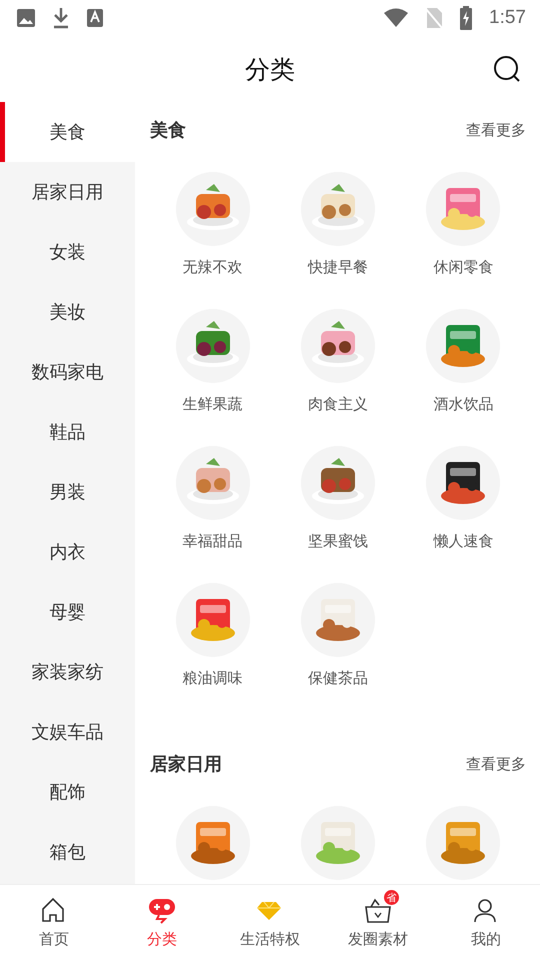 This screenshot has width=540, height=960. Describe the element at coordinates (67, 672) in the screenshot. I see `sidebar-item: 家装家纺` at that location.